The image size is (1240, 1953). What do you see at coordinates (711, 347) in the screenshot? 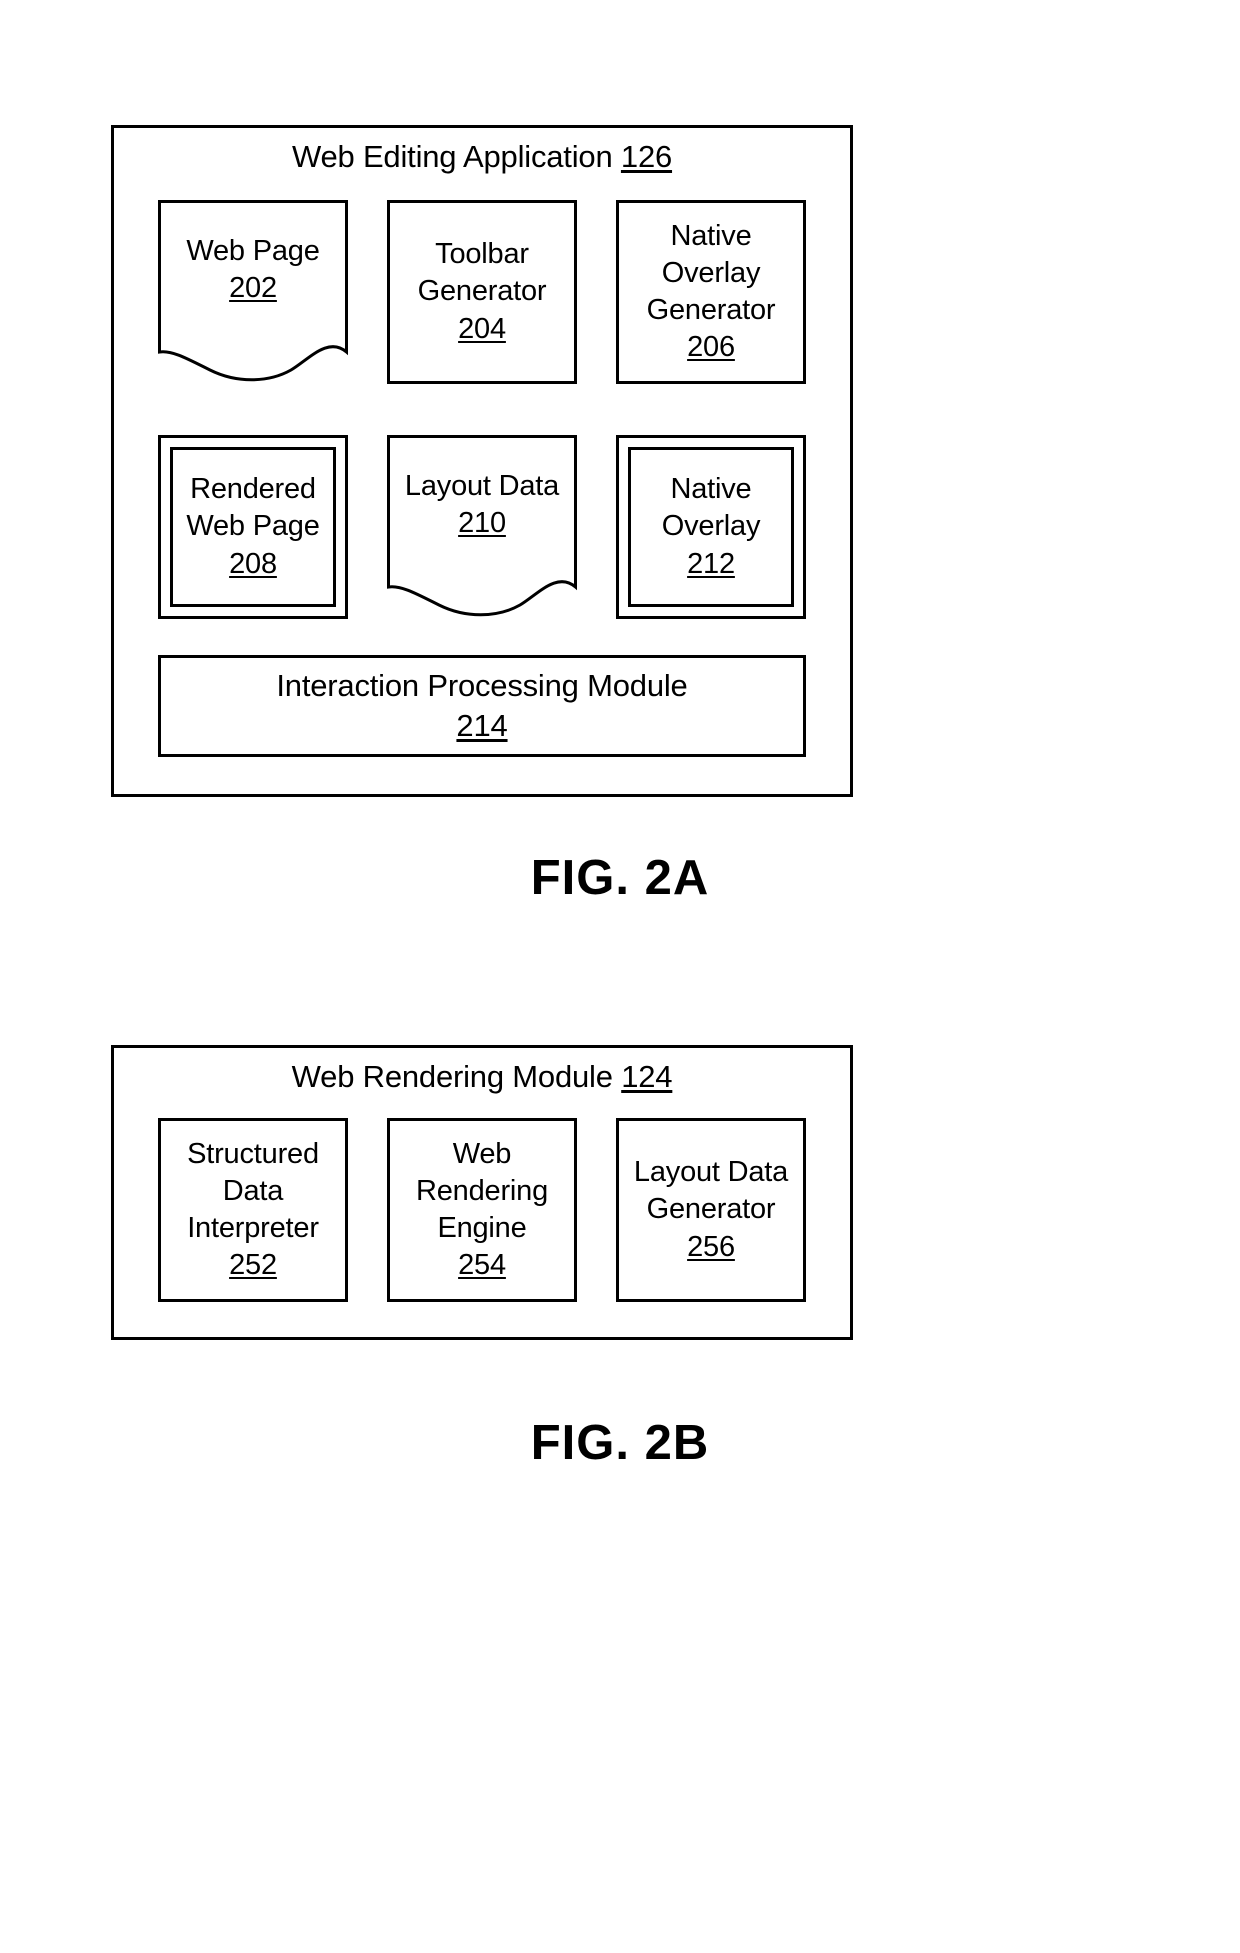
I see `native-overlay-generator-ref: 206` at bounding box center [711, 347].